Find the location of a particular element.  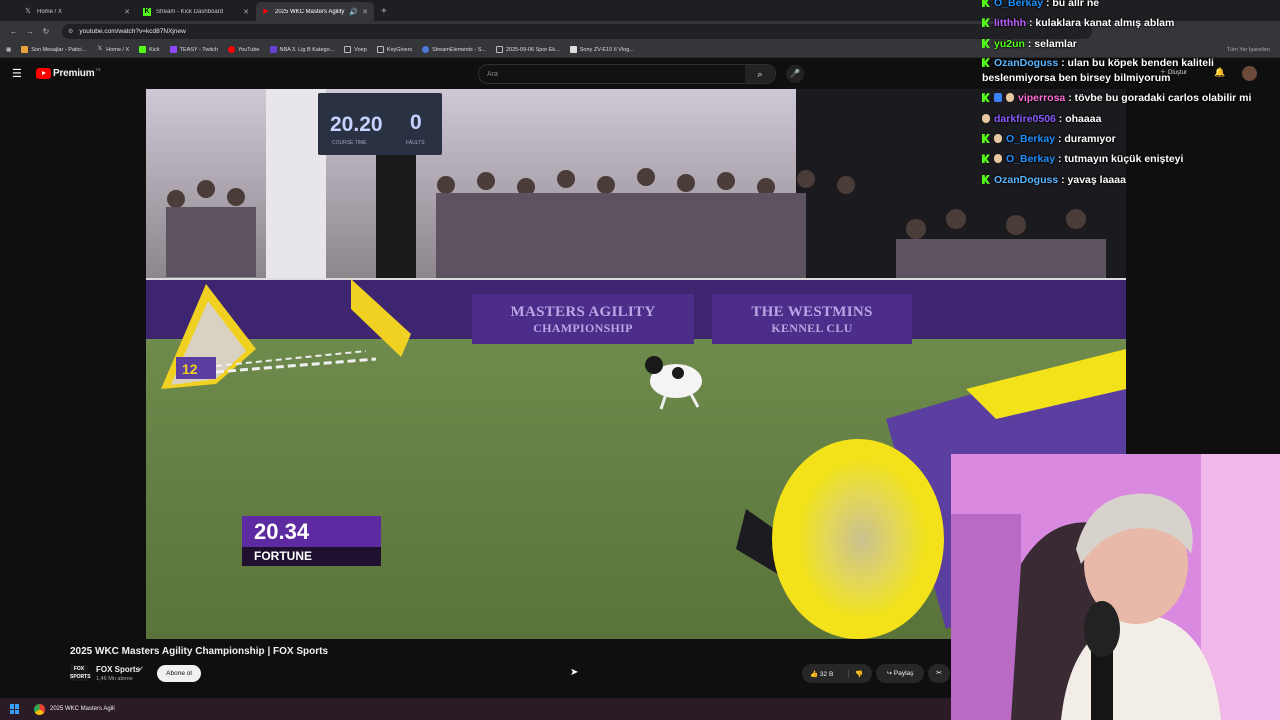

banner-line-2: CHAMPIONSHIP is located at coordinates (583, 328).